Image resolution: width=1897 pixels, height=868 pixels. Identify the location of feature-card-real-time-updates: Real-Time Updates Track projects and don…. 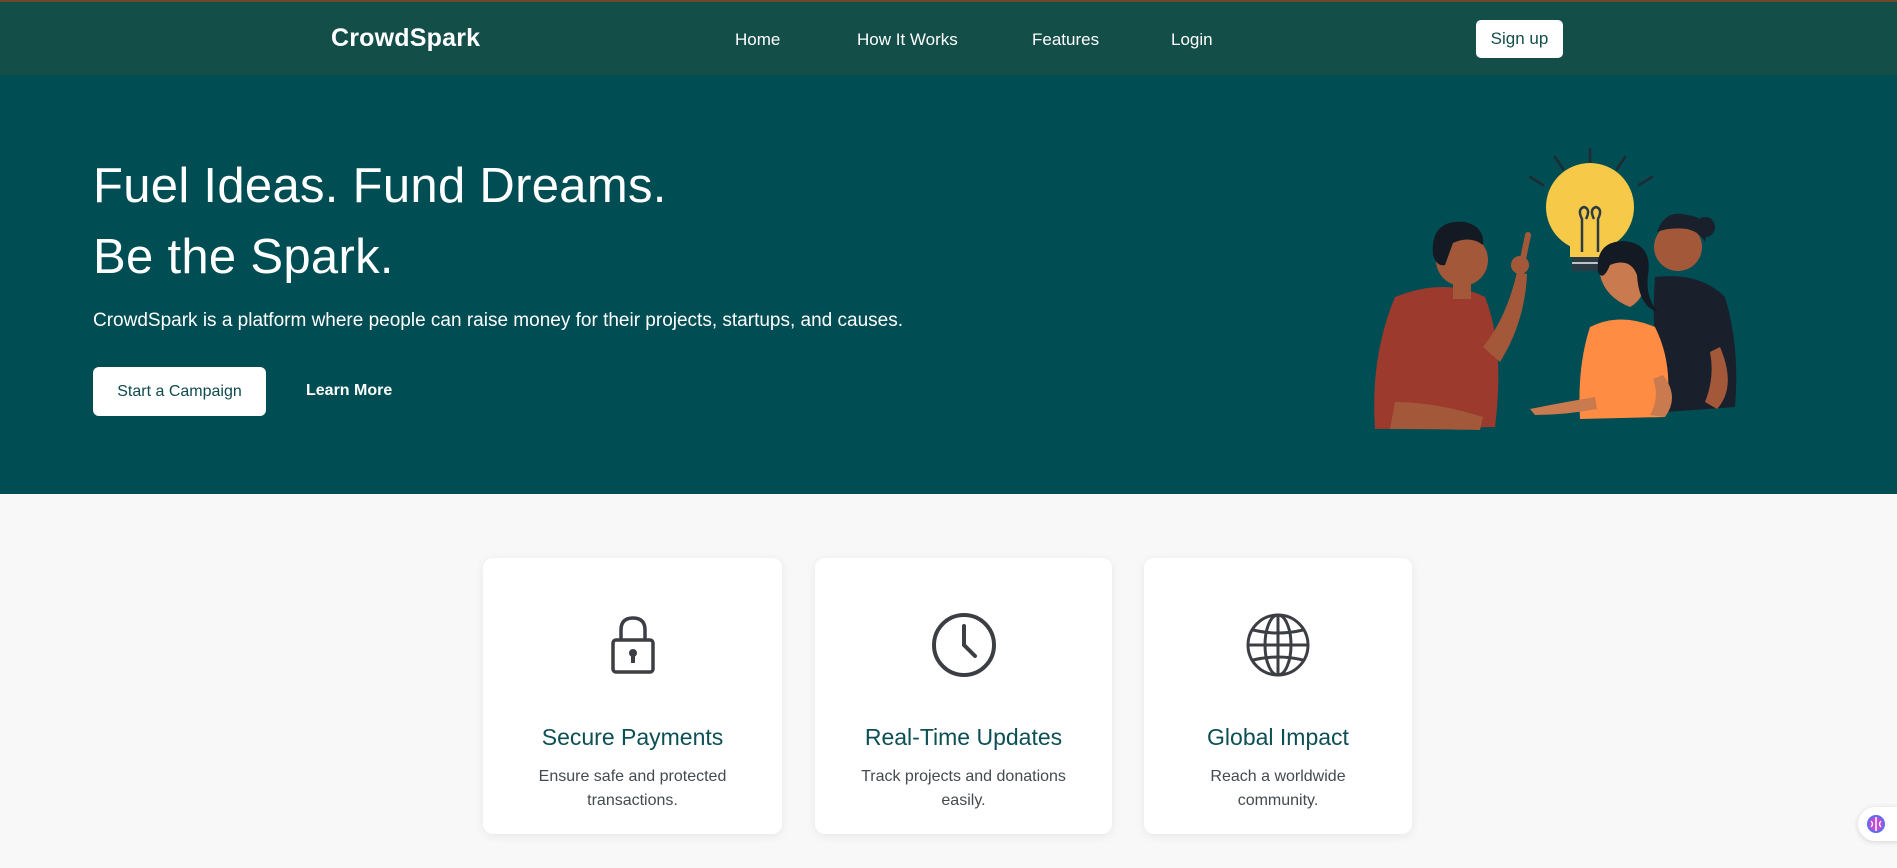
(963, 696).